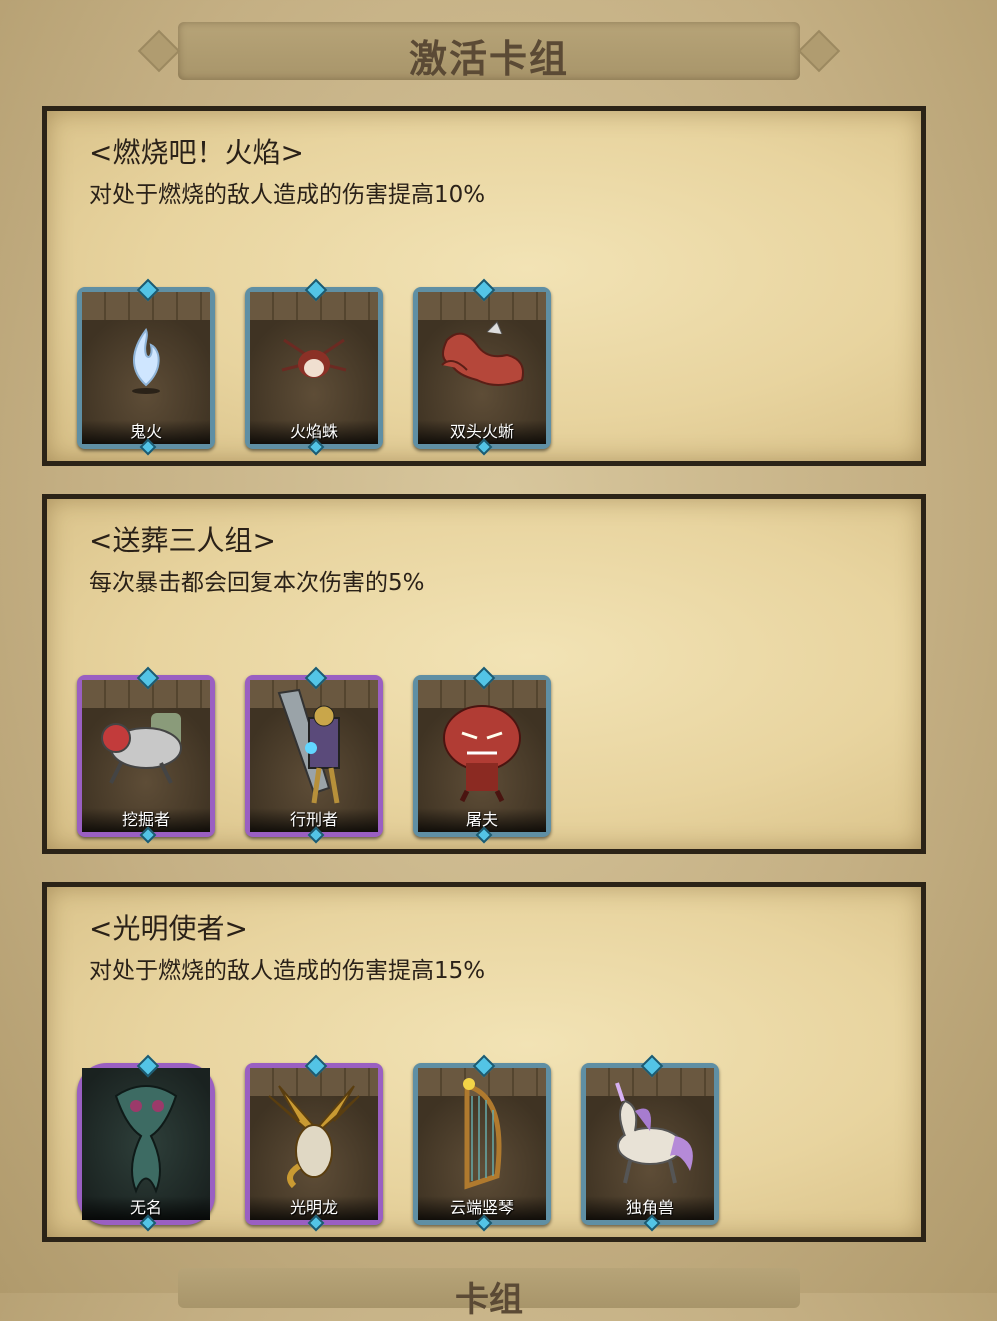 The height and width of the screenshot is (1321, 997). Describe the element at coordinates (314, 1138) in the screenshot. I see `light-dragon-icon` at that location.